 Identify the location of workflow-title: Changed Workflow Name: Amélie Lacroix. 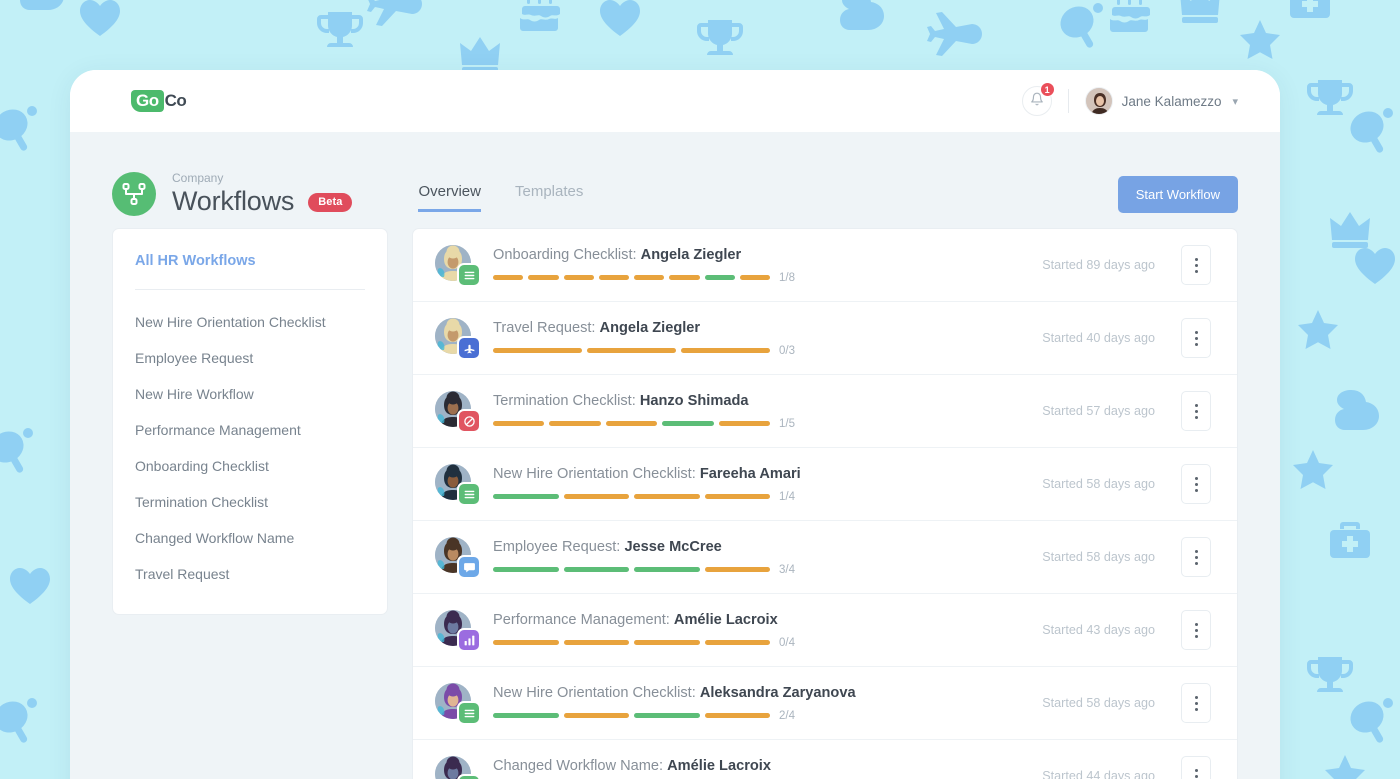
(742, 766).